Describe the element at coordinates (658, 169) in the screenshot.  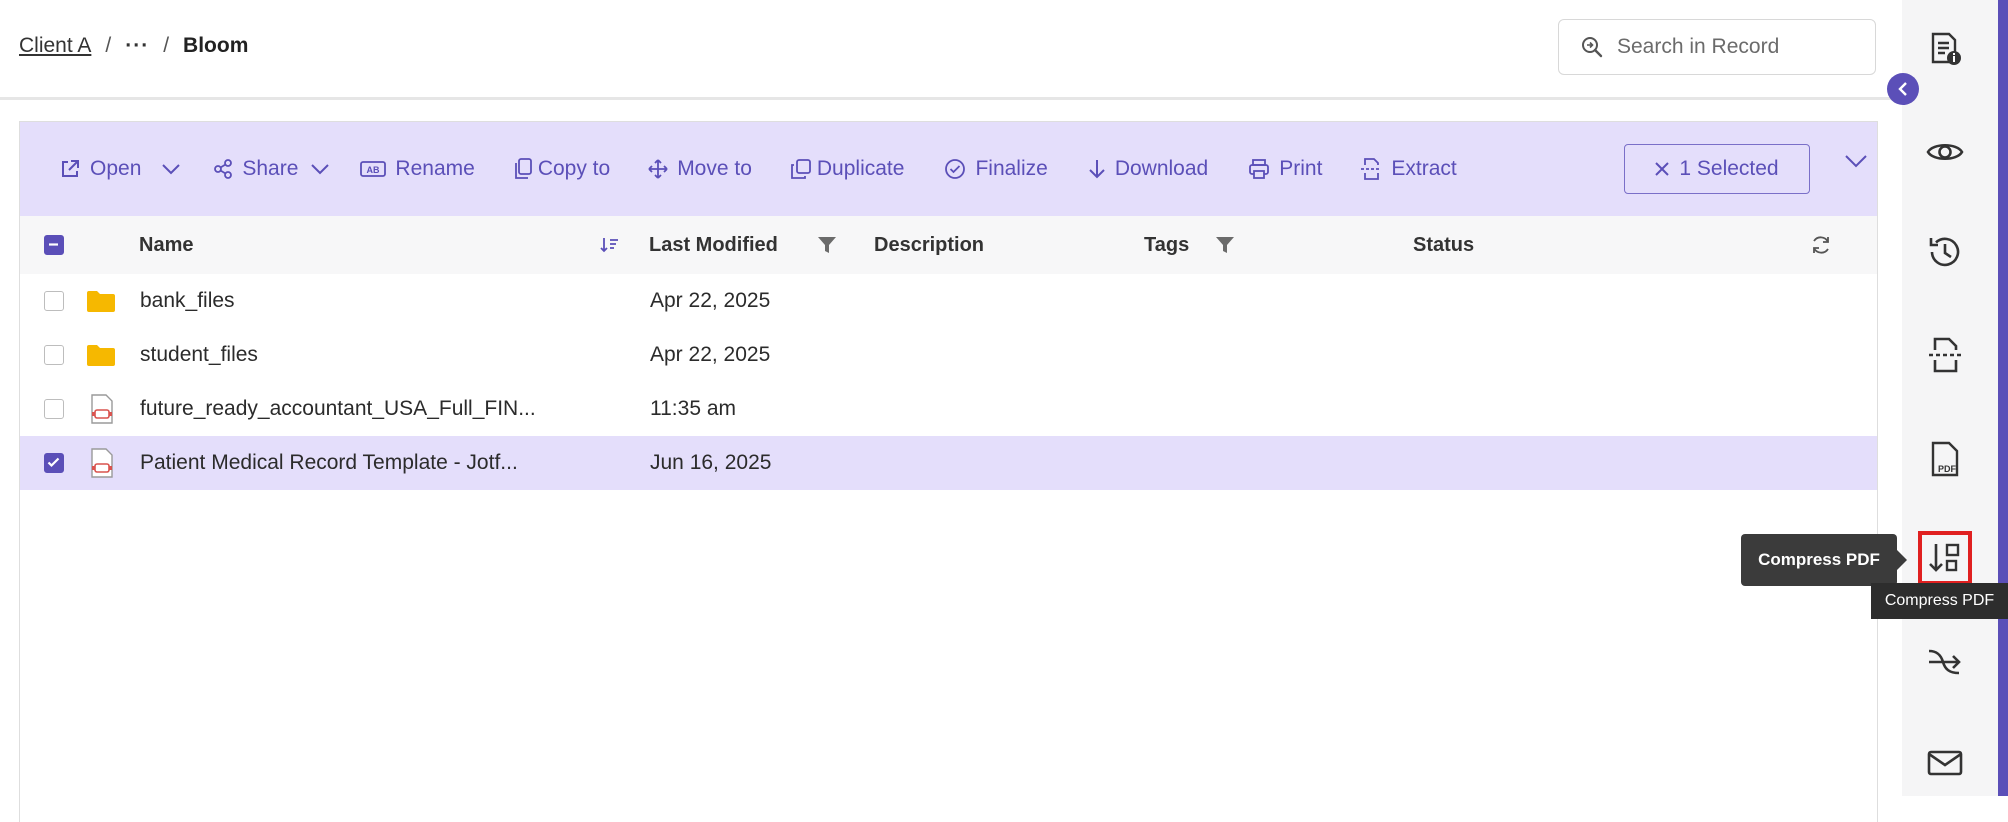
I see `move-icon` at that location.